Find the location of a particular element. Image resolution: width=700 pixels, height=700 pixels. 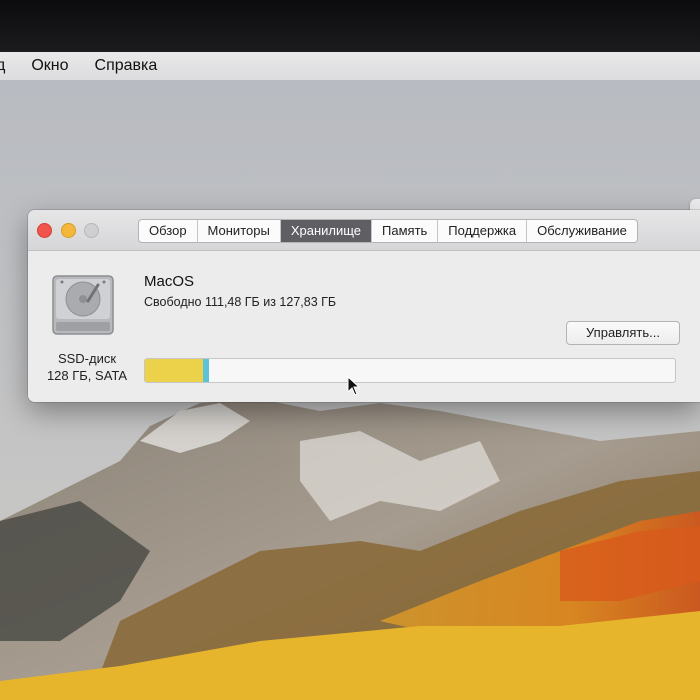

tab-service: Обслуживание is located at coordinates (582, 231).